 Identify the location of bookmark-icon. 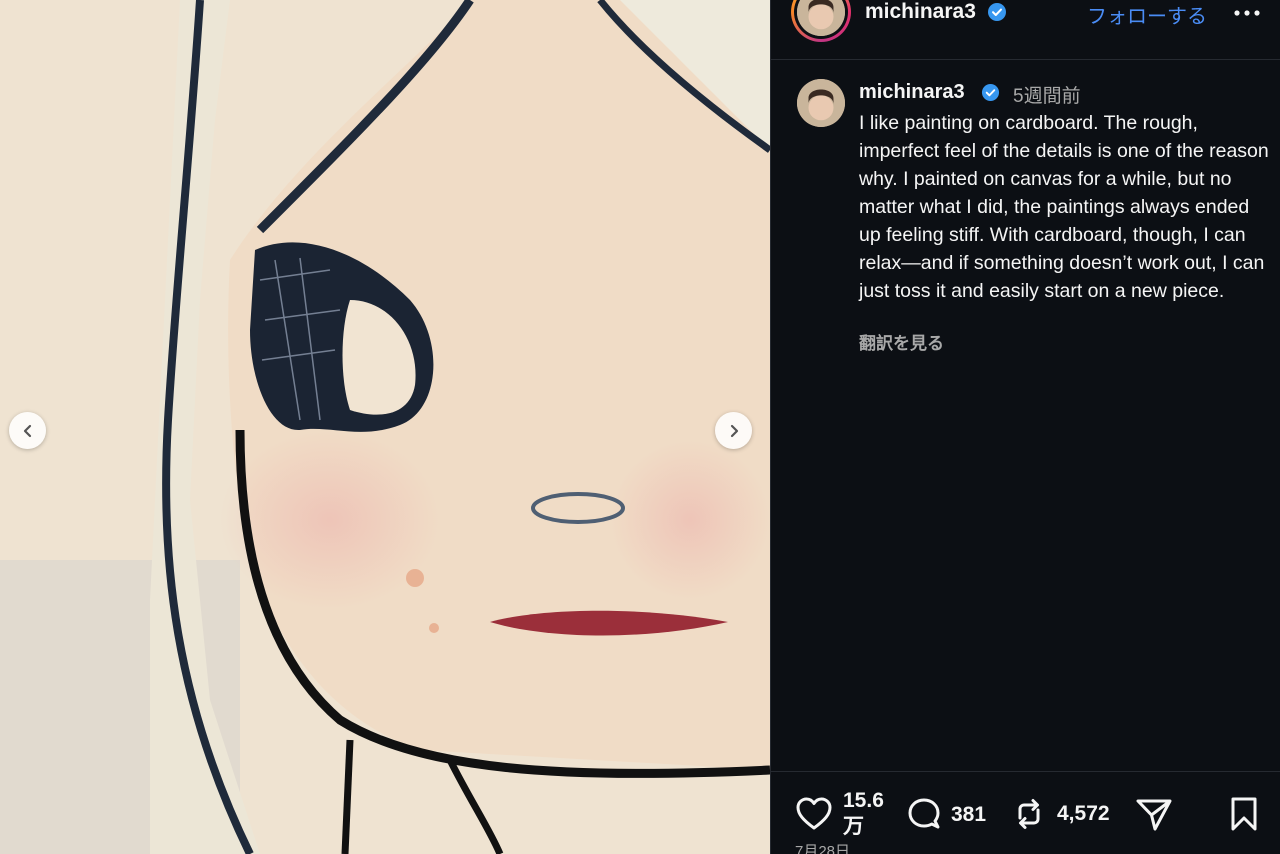
(1244, 814).